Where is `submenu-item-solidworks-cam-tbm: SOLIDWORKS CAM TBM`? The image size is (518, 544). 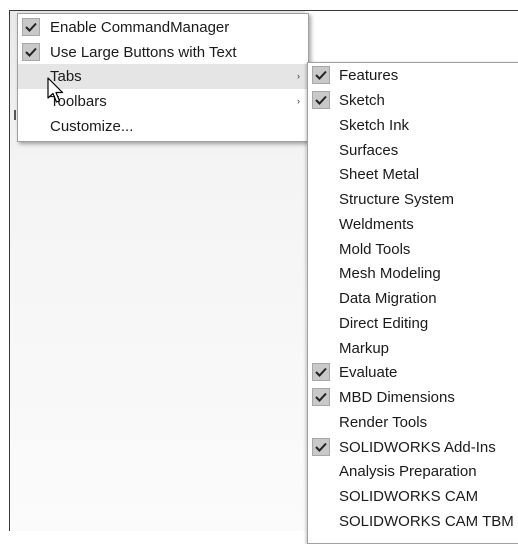
submenu-item-solidworks-cam-tbm: SOLIDWORKS CAM TBM is located at coordinates (413, 521).